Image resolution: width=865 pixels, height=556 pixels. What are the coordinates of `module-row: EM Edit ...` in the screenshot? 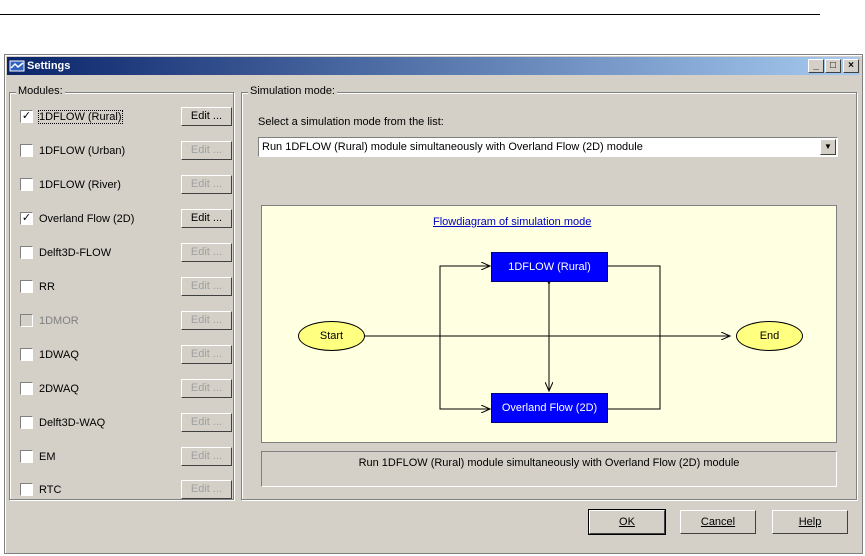 It's located at (127, 457).